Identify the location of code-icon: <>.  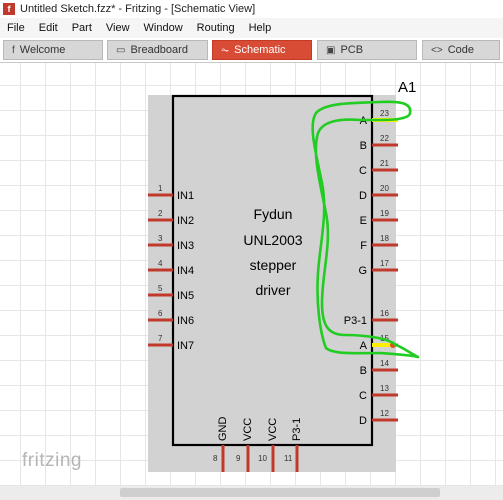
(437, 50).